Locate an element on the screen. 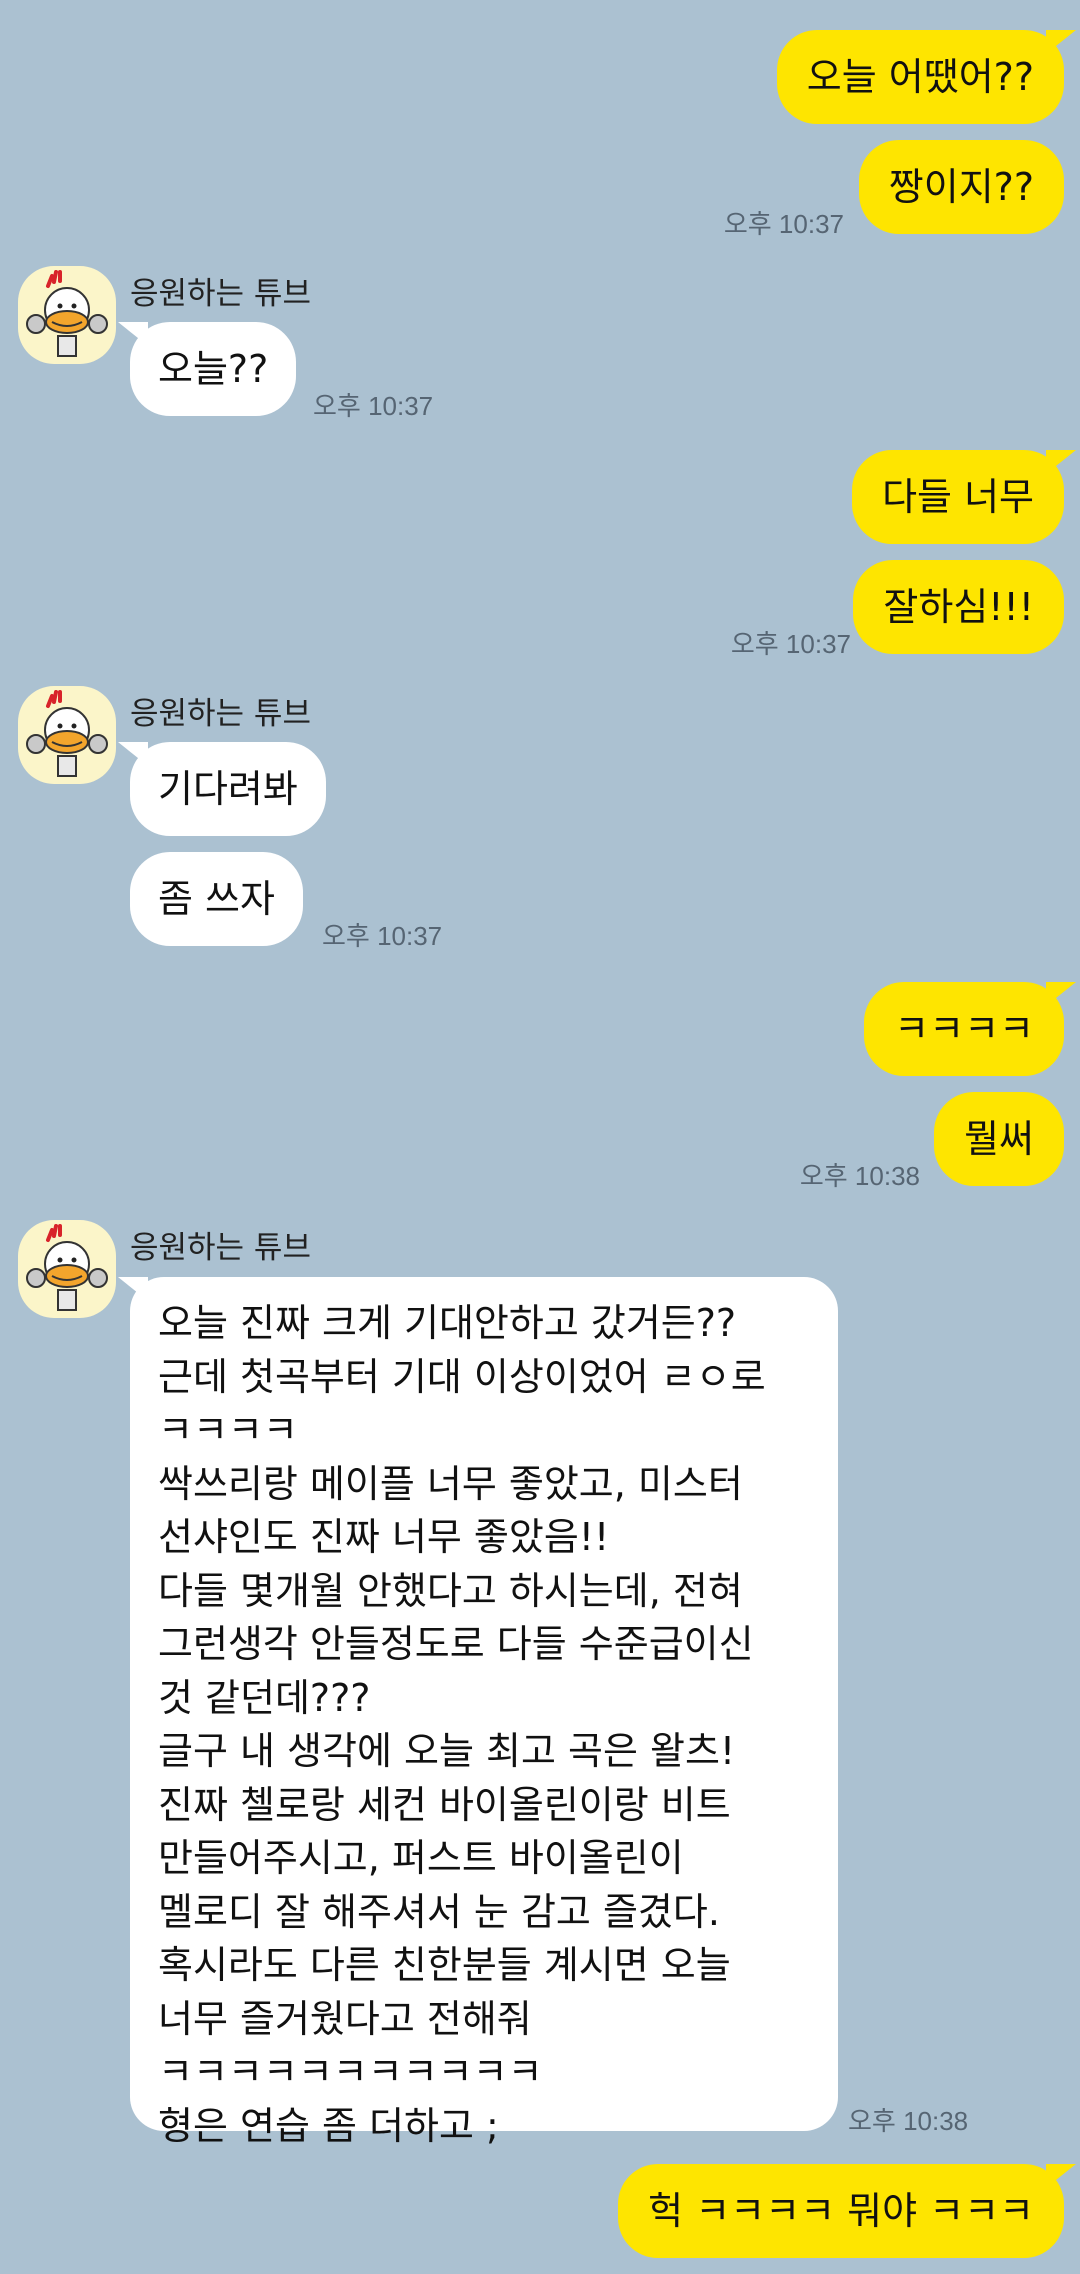 This screenshot has height=2274, width=1080. message-line: ㅋㅋㅋㅋ is located at coordinates (228, 1430).